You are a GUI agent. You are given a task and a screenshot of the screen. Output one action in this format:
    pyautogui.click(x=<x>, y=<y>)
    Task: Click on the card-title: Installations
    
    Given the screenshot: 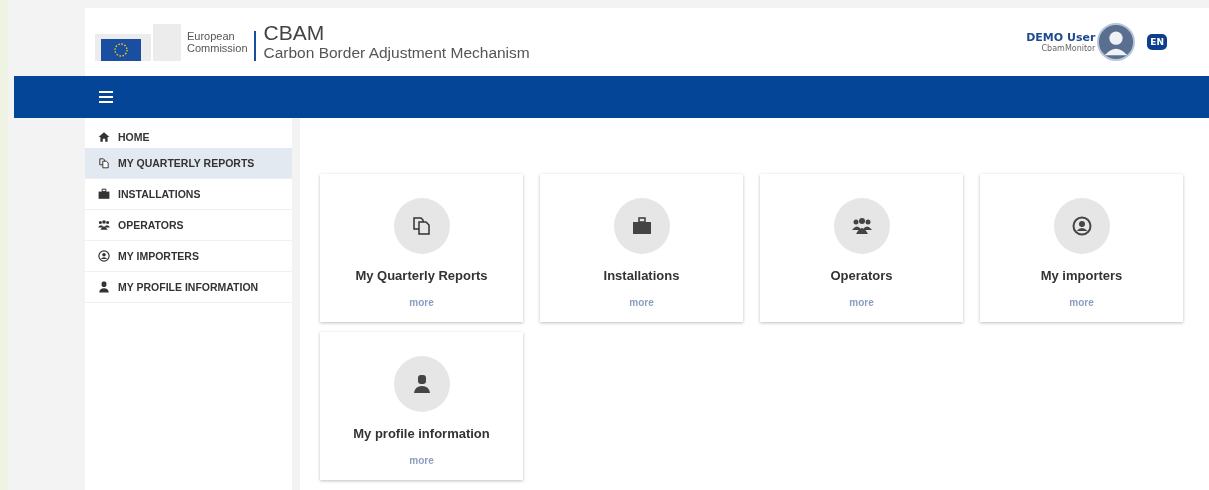 What is the action you would take?
    pyautogui.click(x=641, y=275)
    